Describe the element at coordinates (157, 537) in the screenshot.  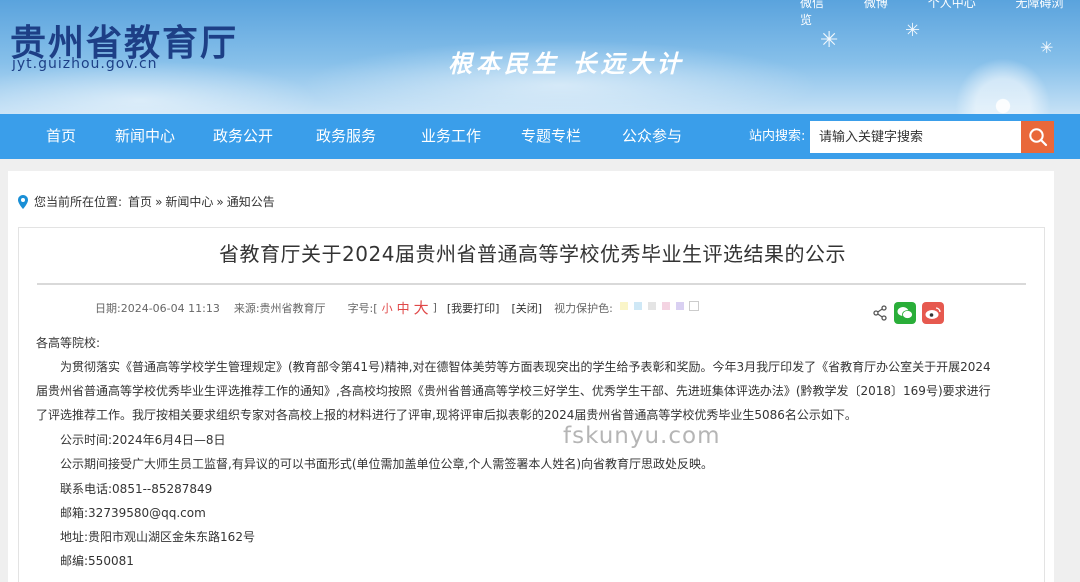
I see `contact-address: 地址:贵阳市观山湖区金朱东路162号` at that location.